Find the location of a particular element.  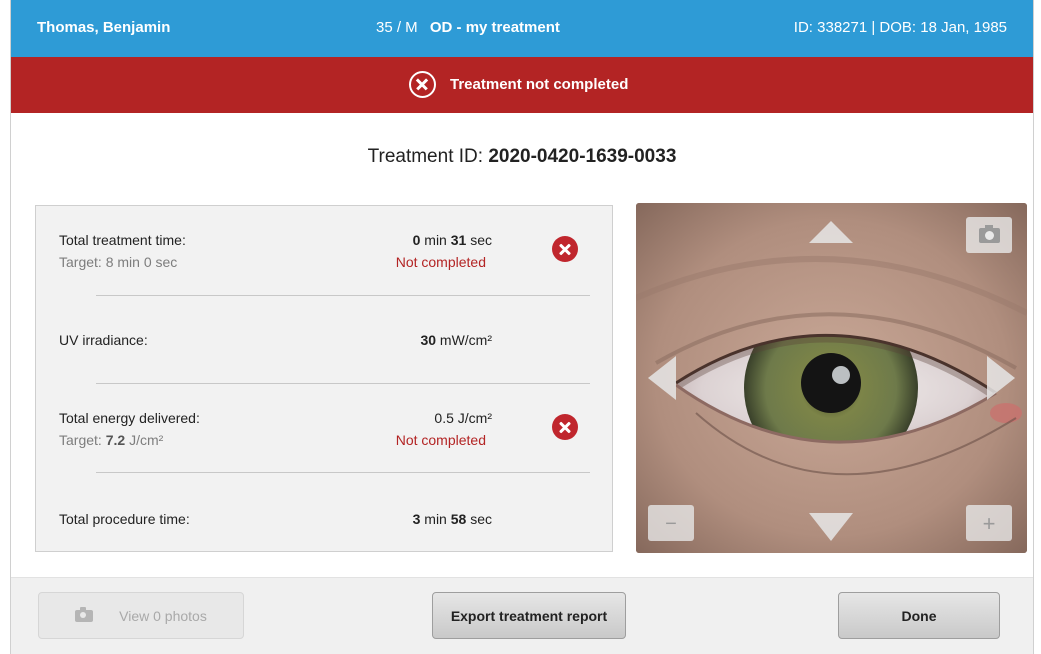

zoom-out-label: − is located at coordinates (671, 524).